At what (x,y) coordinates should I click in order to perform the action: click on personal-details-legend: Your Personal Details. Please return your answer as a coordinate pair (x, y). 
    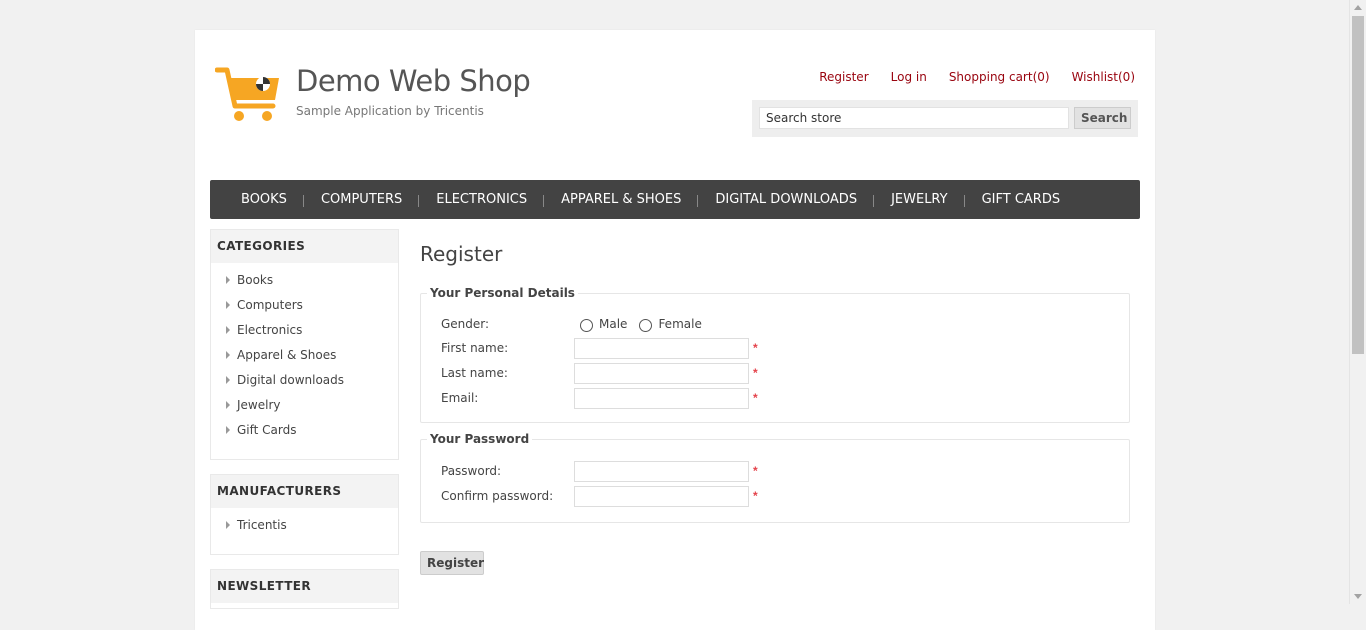
    Looking at the image, I should click on (502, 293).